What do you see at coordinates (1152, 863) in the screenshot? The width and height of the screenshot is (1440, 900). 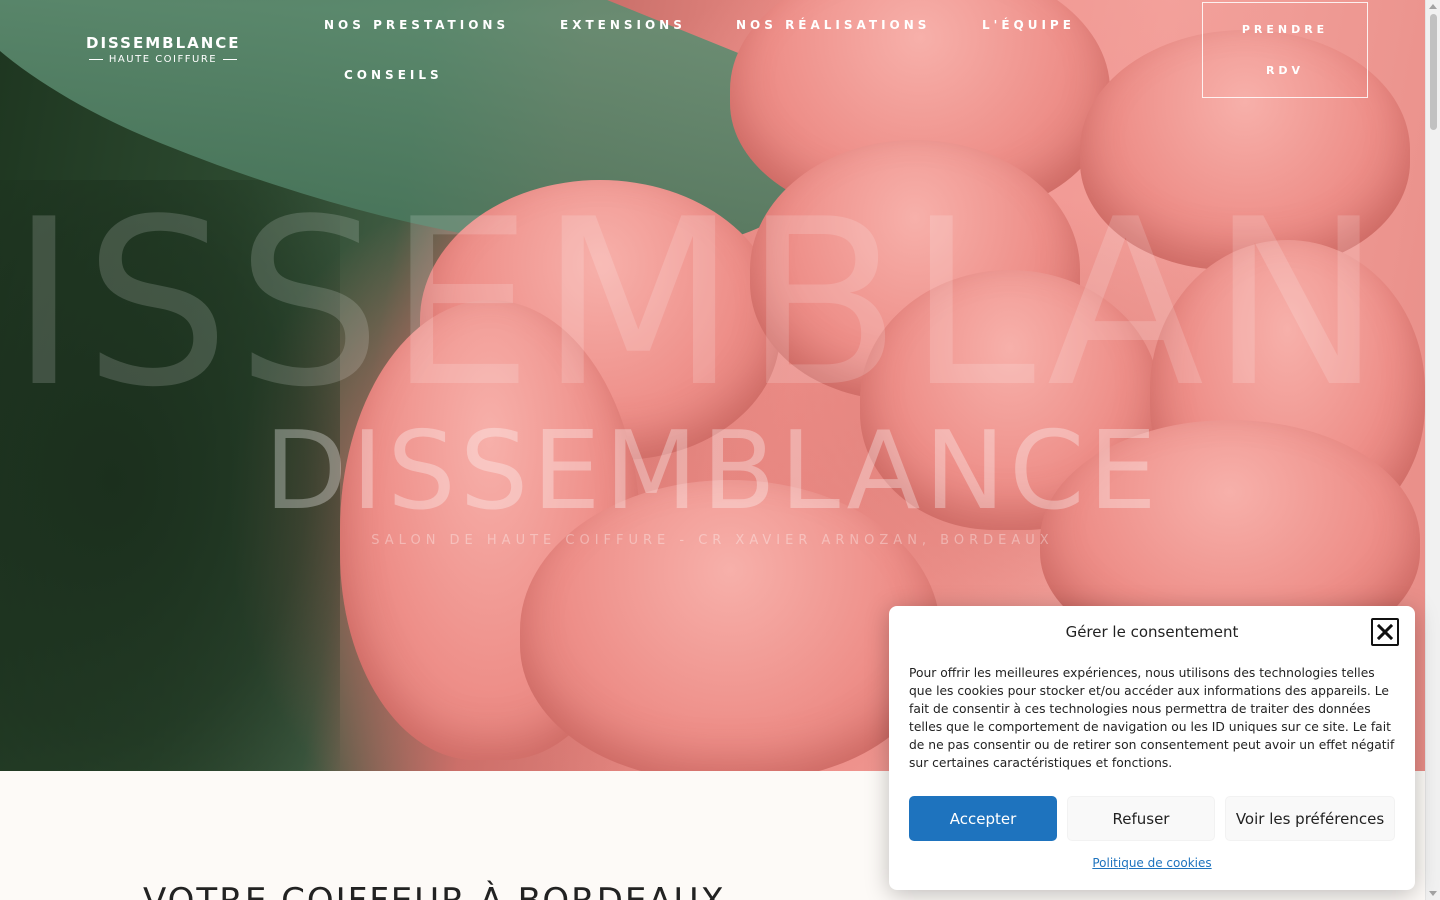 I see `cookie-policy-link: Politique de cookies` at bounding box center [1152, 863].